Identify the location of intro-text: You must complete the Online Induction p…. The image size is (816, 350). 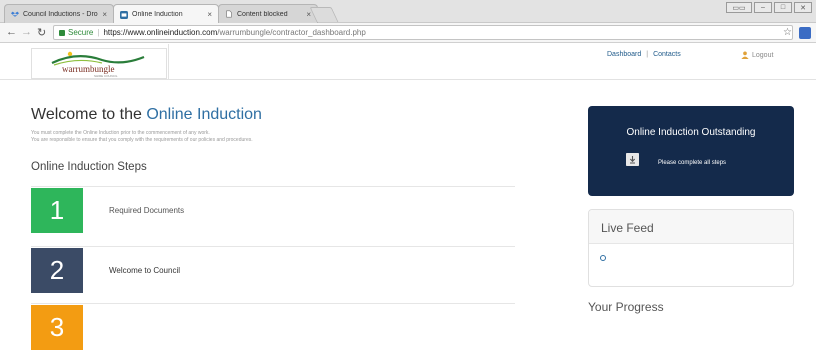
(142, 136).